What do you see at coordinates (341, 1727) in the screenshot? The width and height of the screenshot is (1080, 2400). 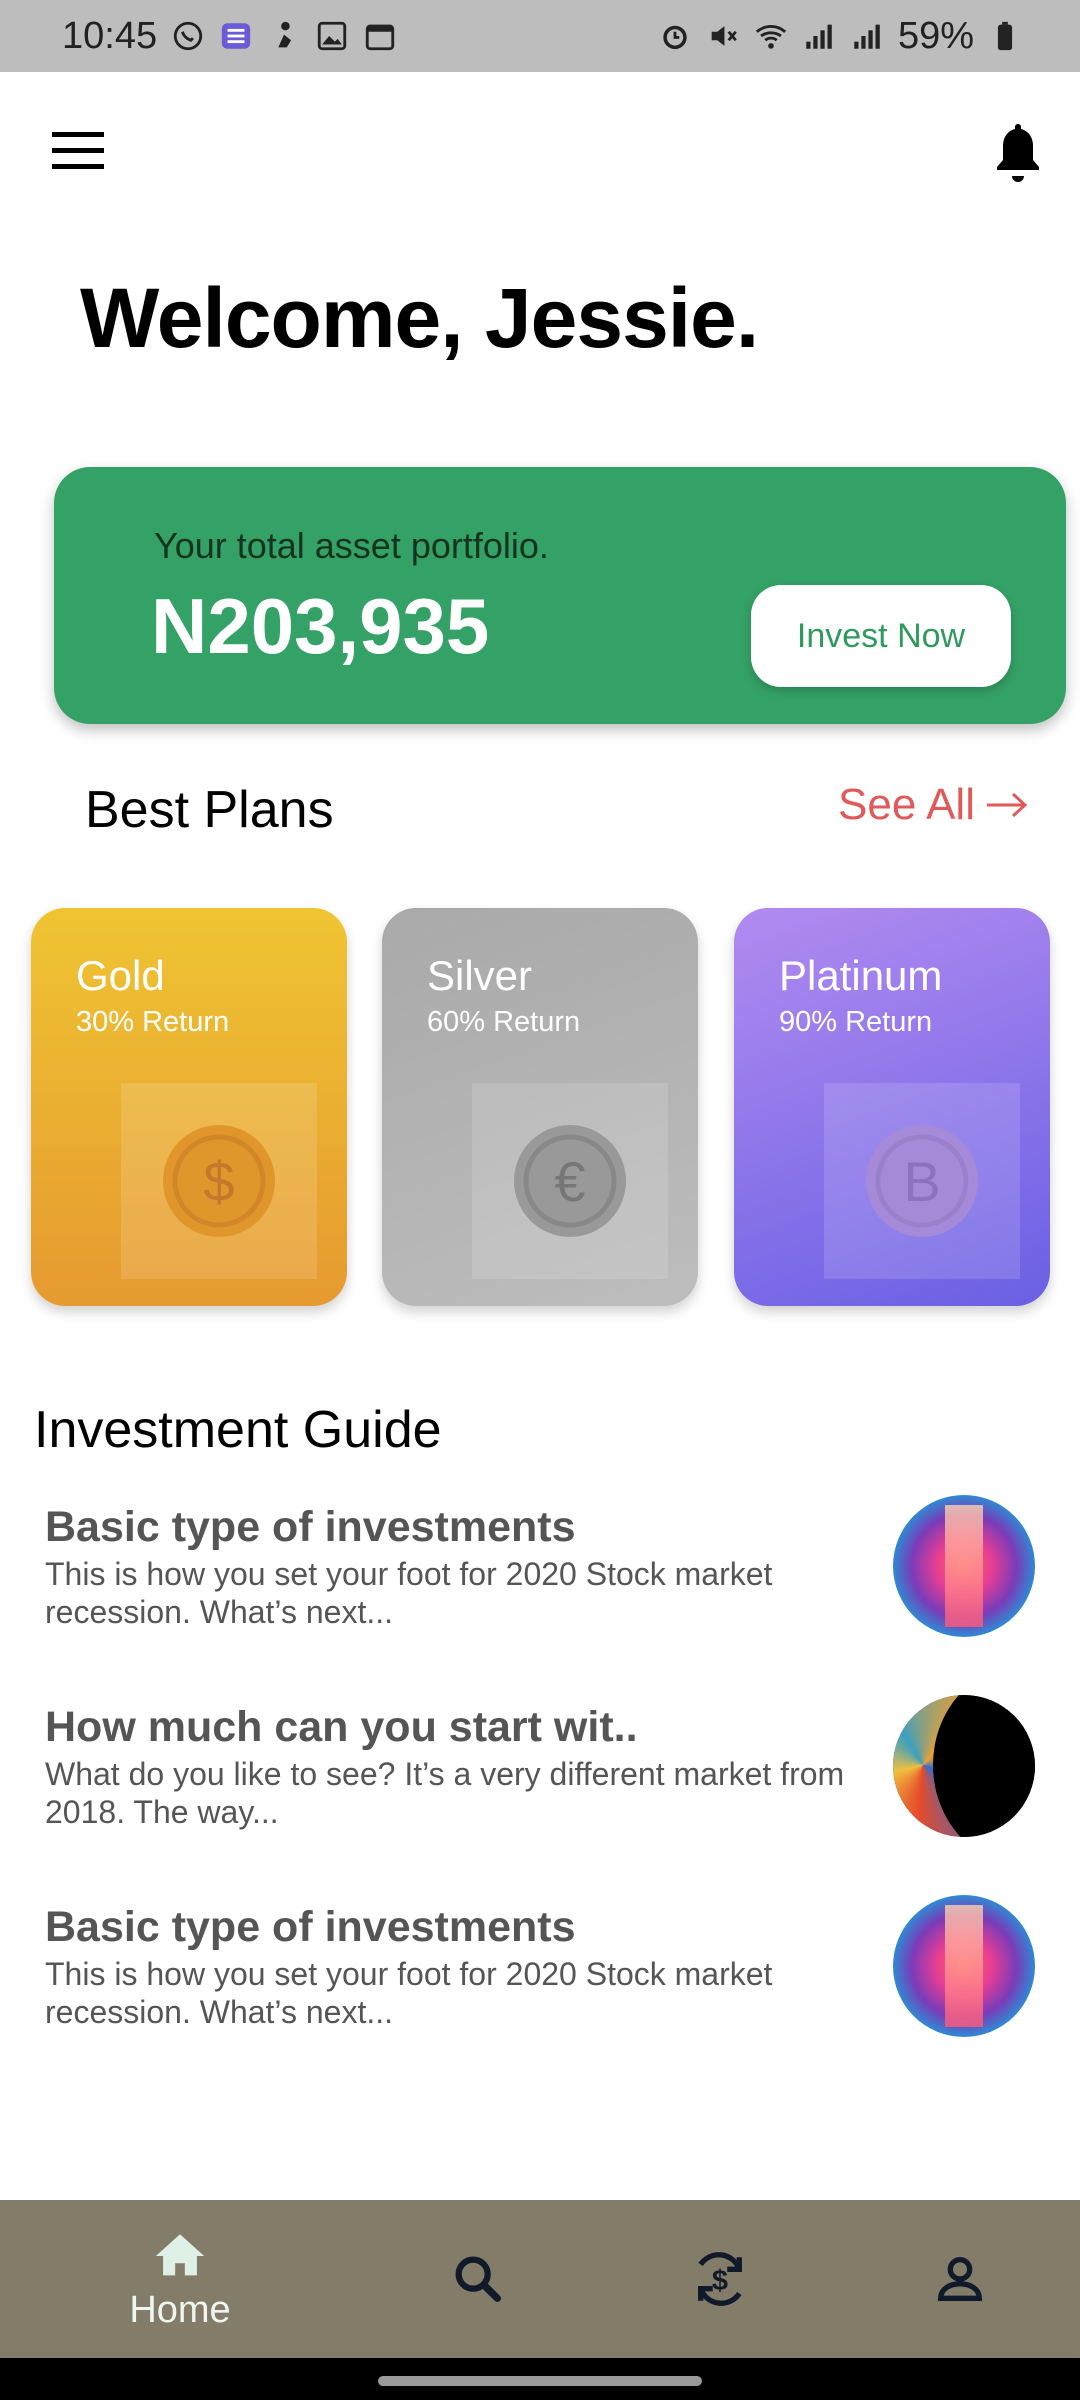 I see `guide-heading: How much can you start wit..` at bounding box center [341, 1727].